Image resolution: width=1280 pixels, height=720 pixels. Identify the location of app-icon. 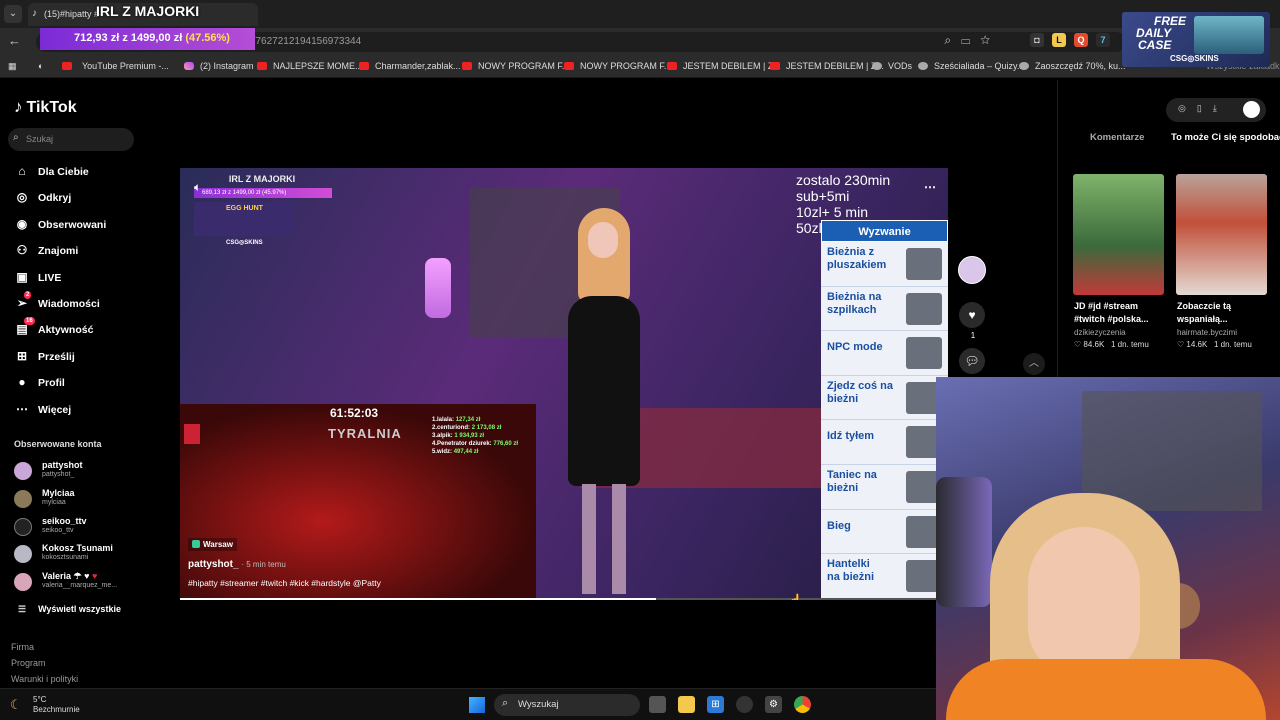
(744, 704).